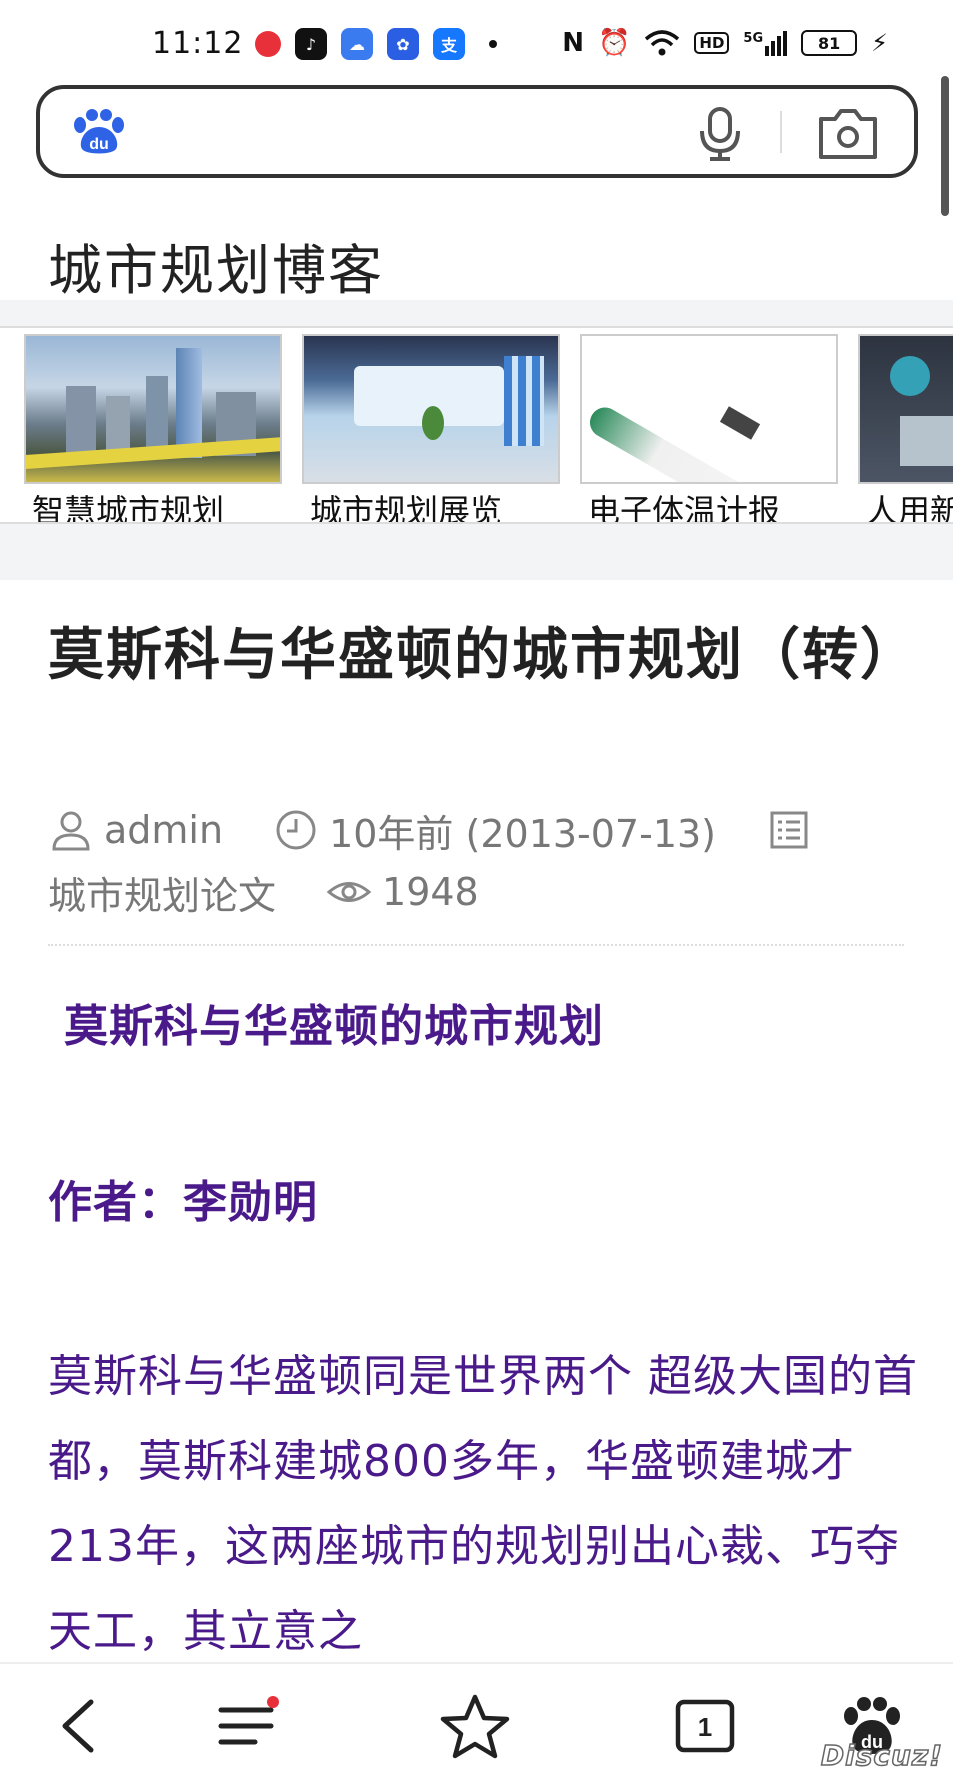  What do you see at coordinates (478, 861) in the screenshot?
I see `article-meta: admin 10年前 (2013-07-13) 城市规划论文 1948` at bounding box center [478, 861].